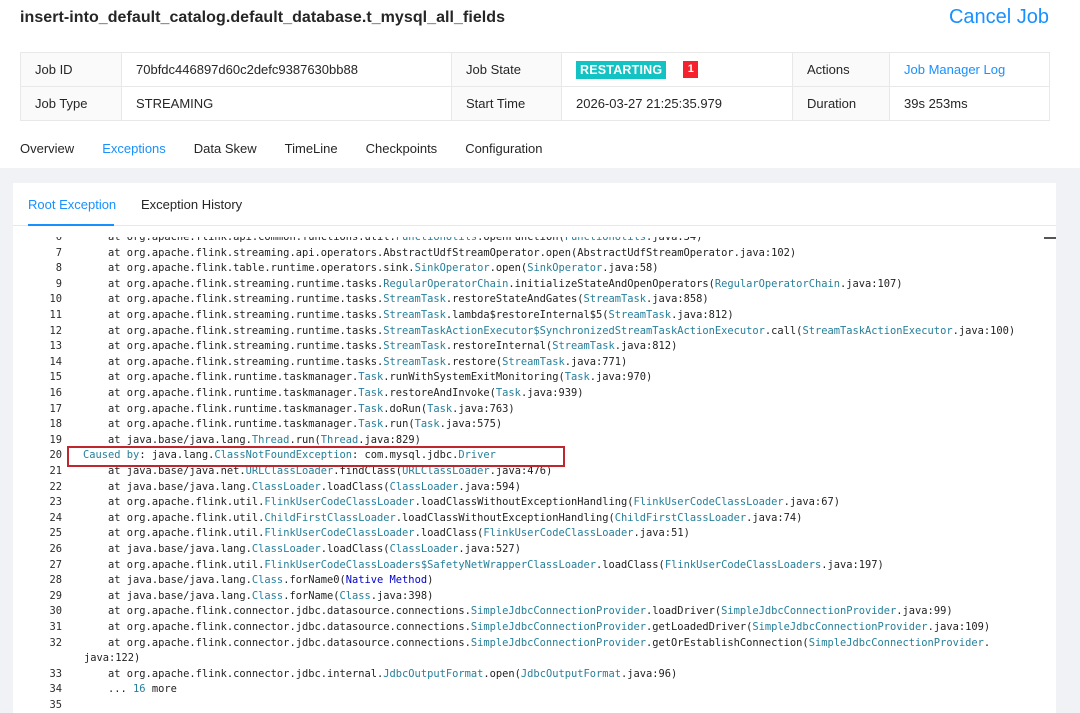 The width and height of the screenshot is (1080, 713). Describe the element at coordinates (565, 268) in the screenshot. I see `class-name: SinkOperator` at that location.